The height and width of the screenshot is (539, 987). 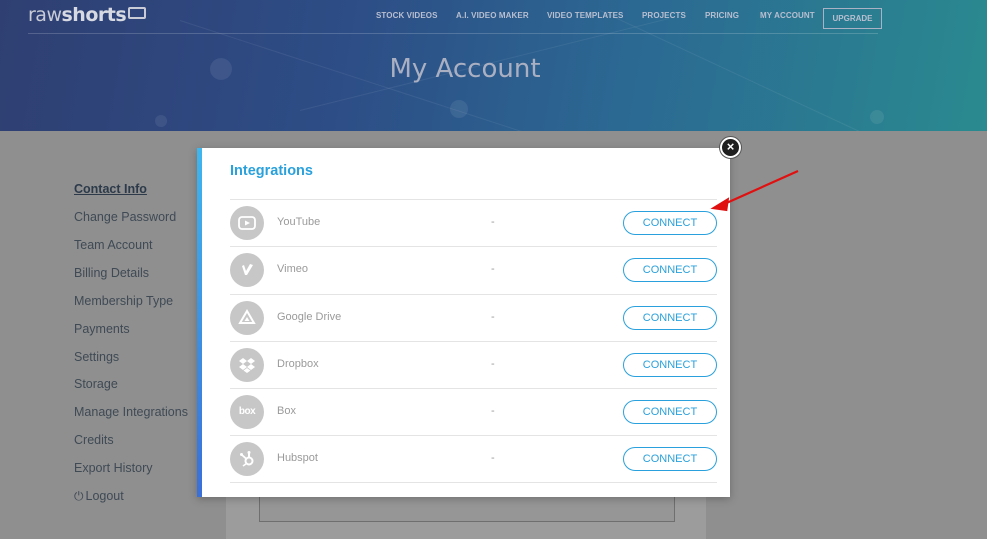 I want to click on sidebar-item-membership-type: Membership Type, so click(x=123, y=301).